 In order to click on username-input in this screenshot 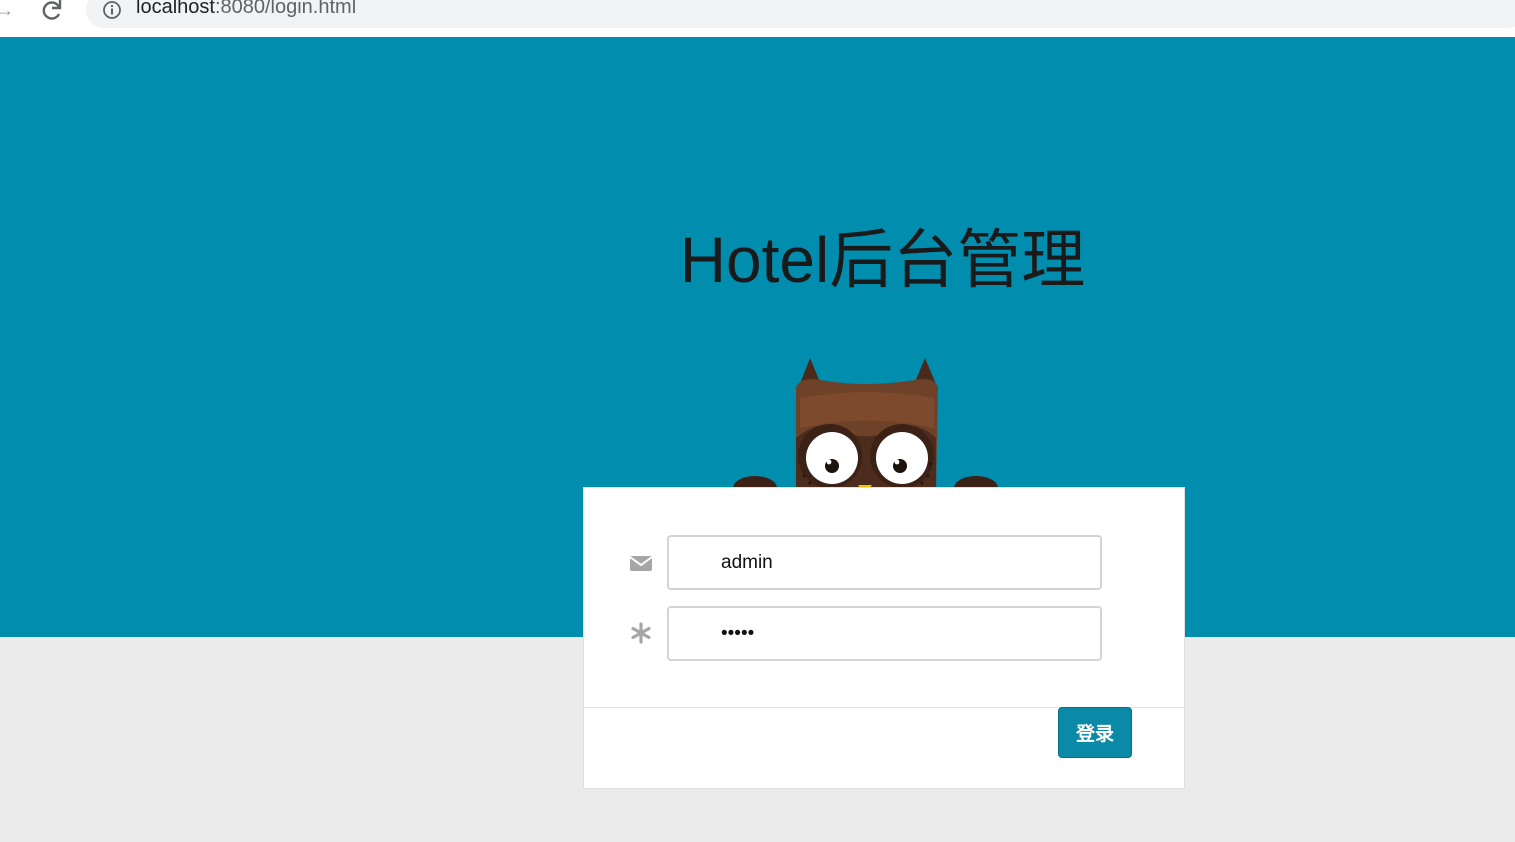, I will do `click(884, 562)`.